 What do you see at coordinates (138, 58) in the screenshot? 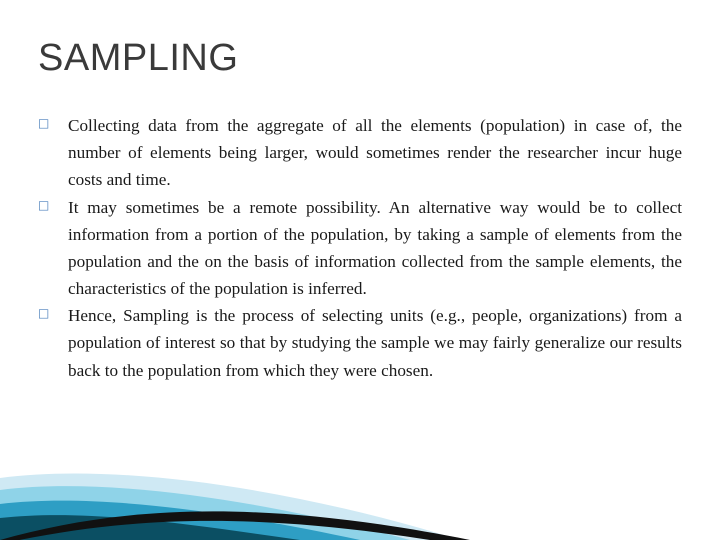
I see `page-title: SAMPLING` at bounding box center [138, 58].